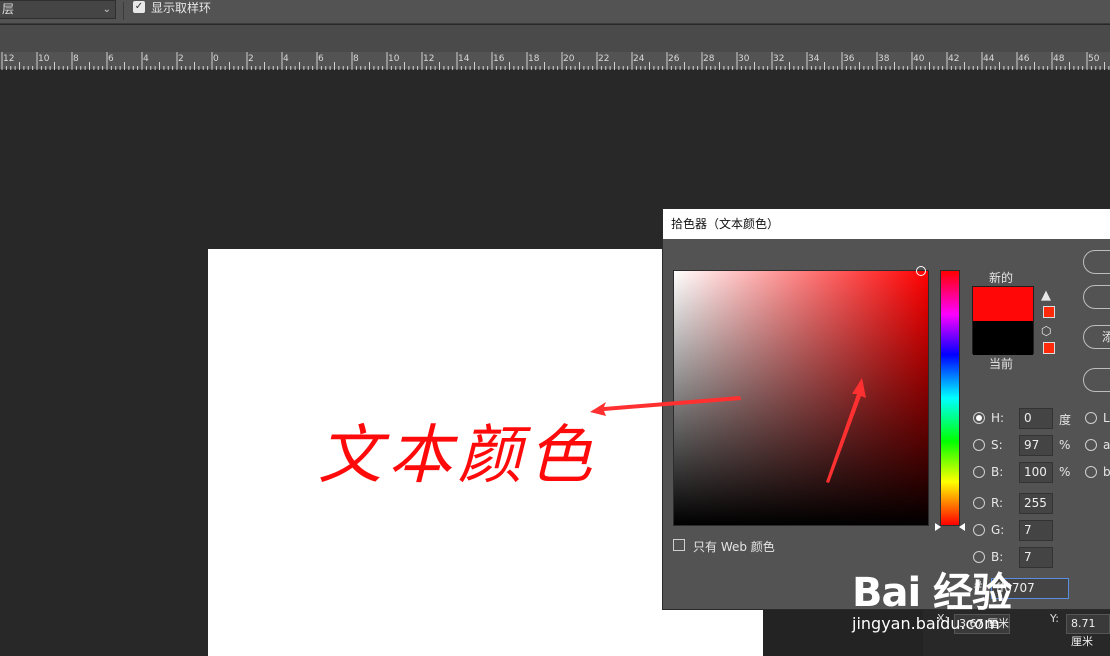  What do you see at coordinates (979, 445) in the screenshot?
I see `saturation-radio` at bounding box center [979, 445].